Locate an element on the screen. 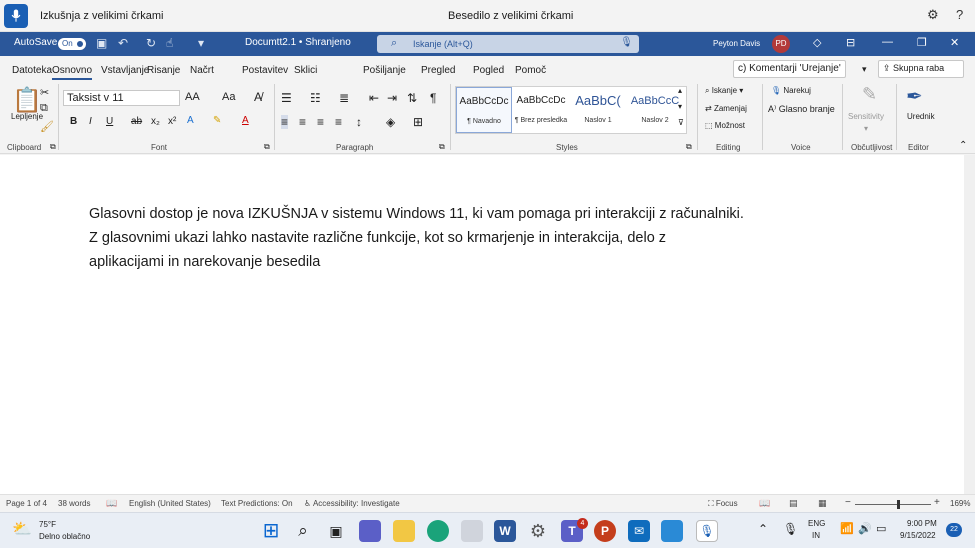 The height and width of the screenshot is (548, 975). copy-icon: ⧉ is located at coordinates (44, 108).